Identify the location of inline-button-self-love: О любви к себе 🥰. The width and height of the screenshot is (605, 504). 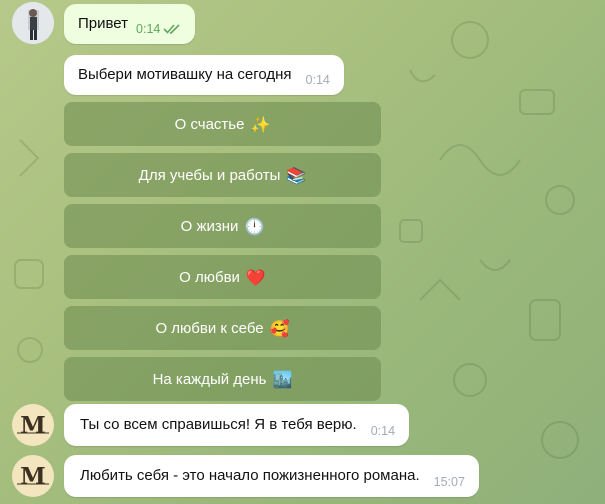
(222, 328).